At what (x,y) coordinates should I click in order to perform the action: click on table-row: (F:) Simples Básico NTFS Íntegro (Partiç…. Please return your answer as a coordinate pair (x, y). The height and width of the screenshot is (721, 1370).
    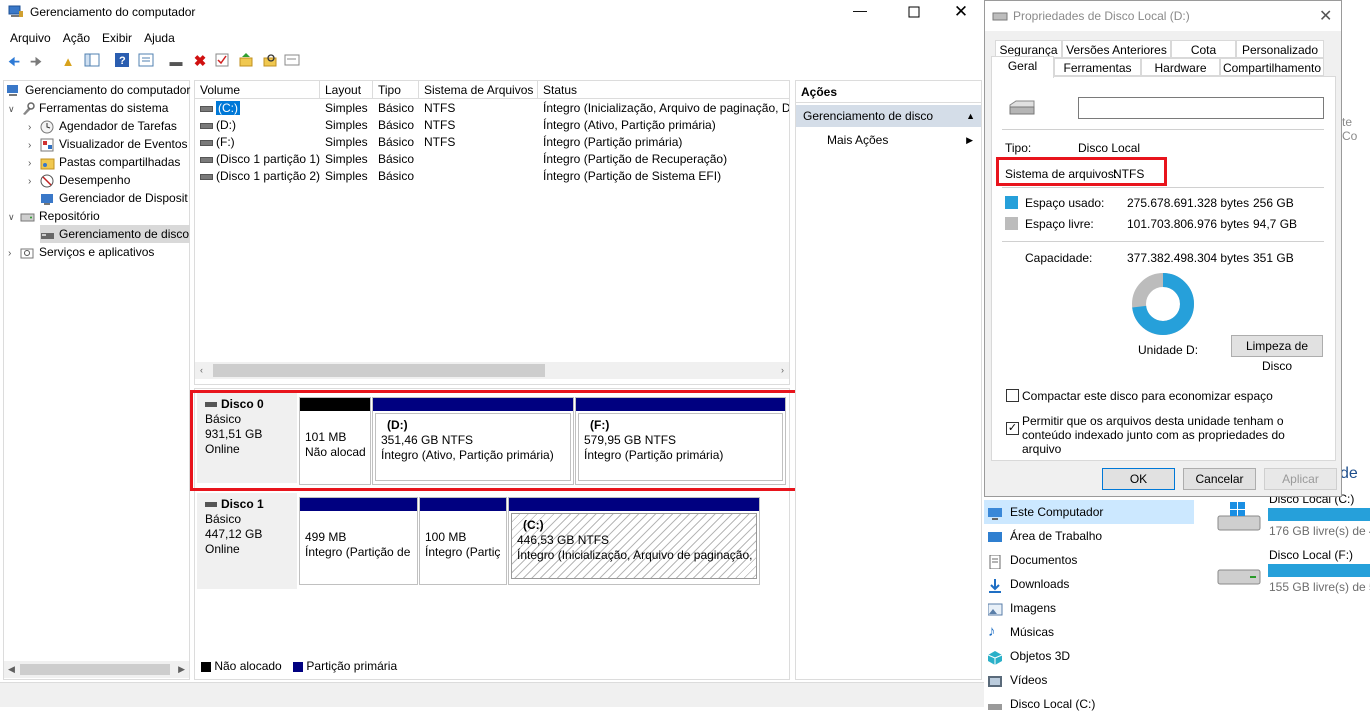
    Looking at the image, I should click on (492, 142).